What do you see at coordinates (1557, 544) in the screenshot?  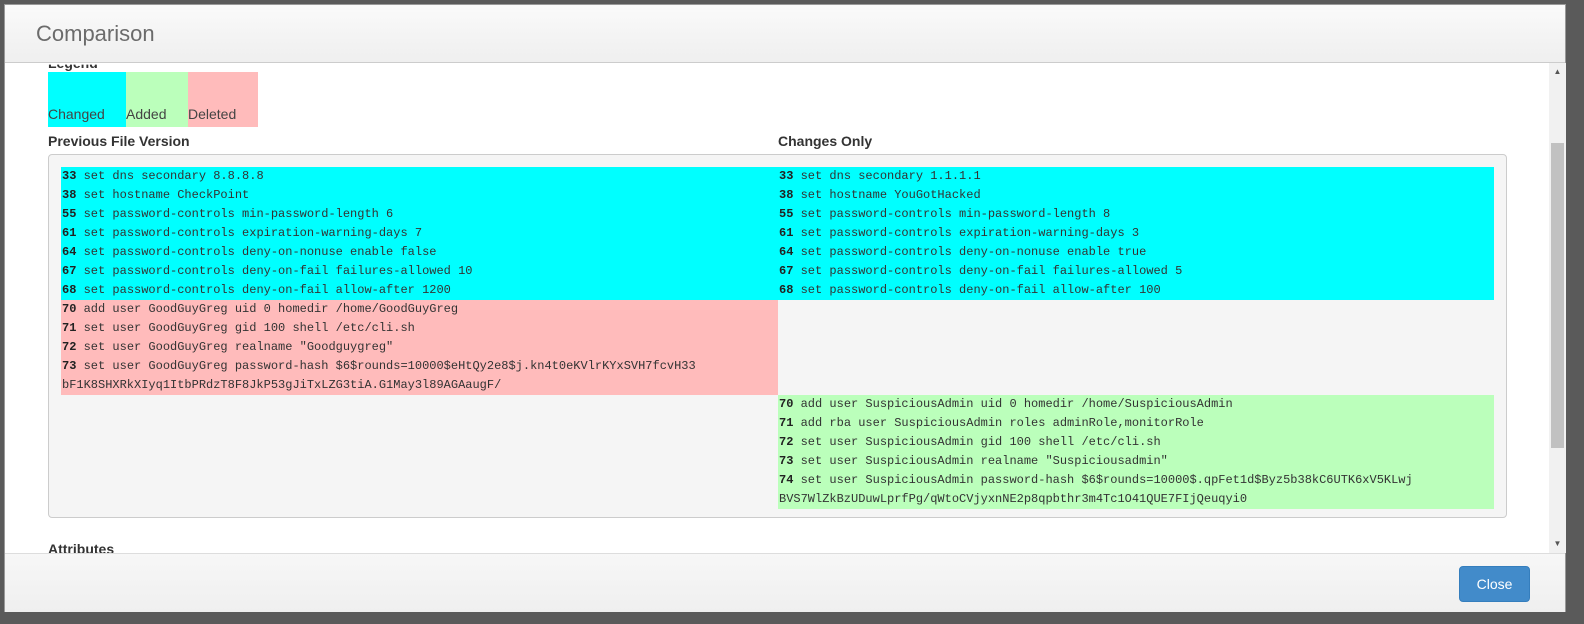 I see `scroll-down-icon: ▼` at bounding box center [1557, 544].